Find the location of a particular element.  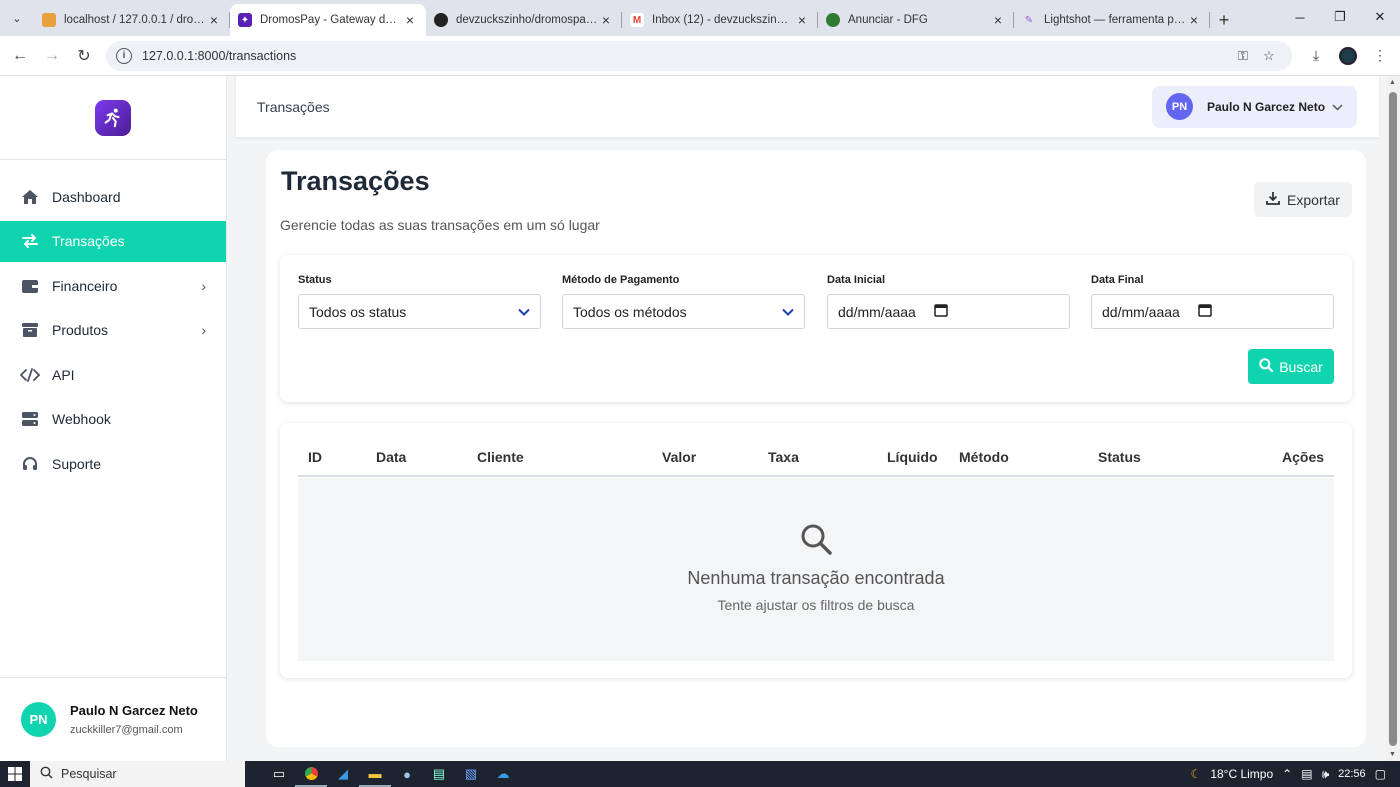

browser-tab: ✎ Lightshot — ferramenta para × is located at coordinates (1112, 20).